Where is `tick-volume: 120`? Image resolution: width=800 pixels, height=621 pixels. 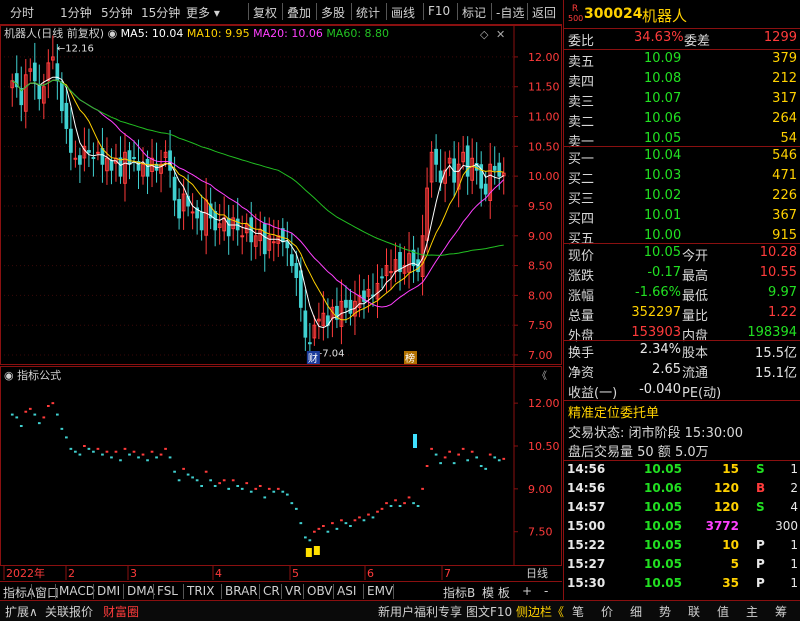
tick-volume: 120 is located at coordinates (726, 488).